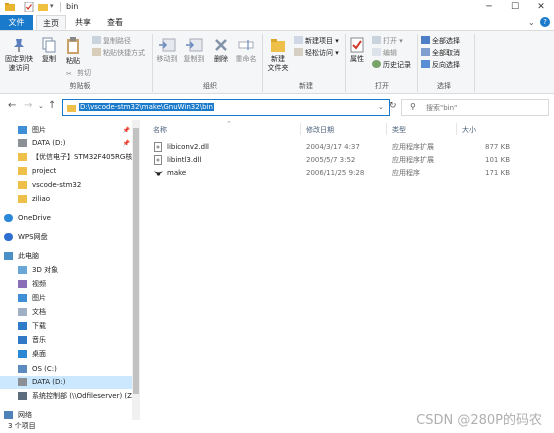 The height and width of the screenshot is (433, 554). Describe the element at coordinates (497, 173) in the screenshot. I see `file-size: 171 KB` at that location.